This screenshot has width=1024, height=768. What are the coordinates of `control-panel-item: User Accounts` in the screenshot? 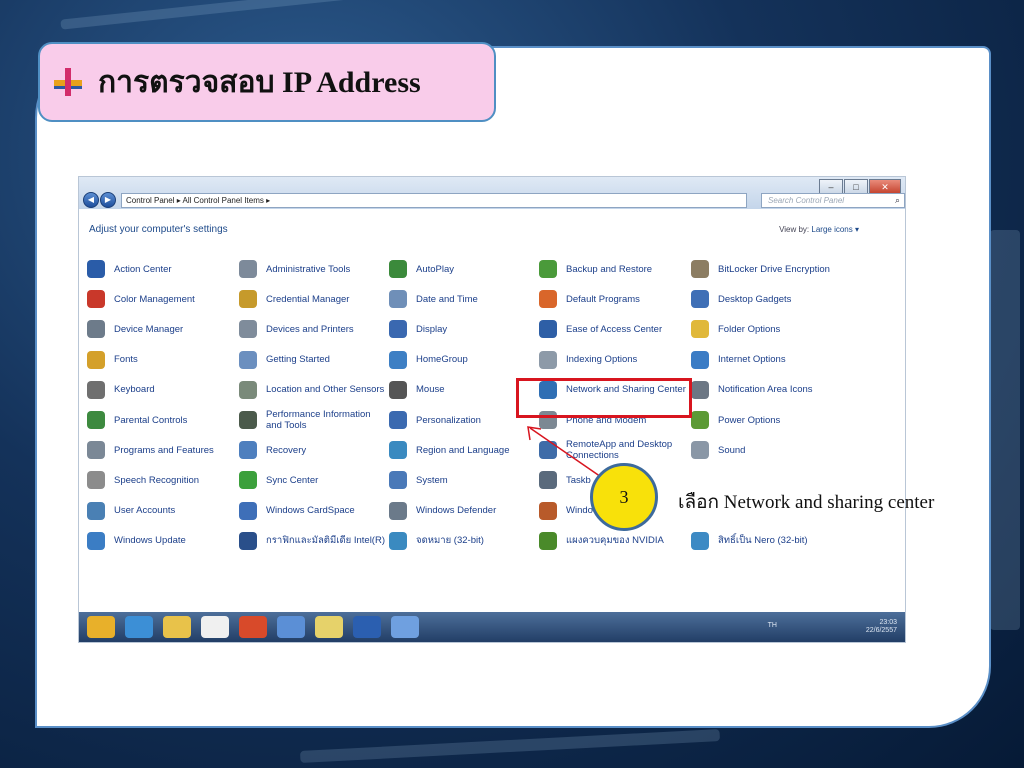 It's located at (161, 511).